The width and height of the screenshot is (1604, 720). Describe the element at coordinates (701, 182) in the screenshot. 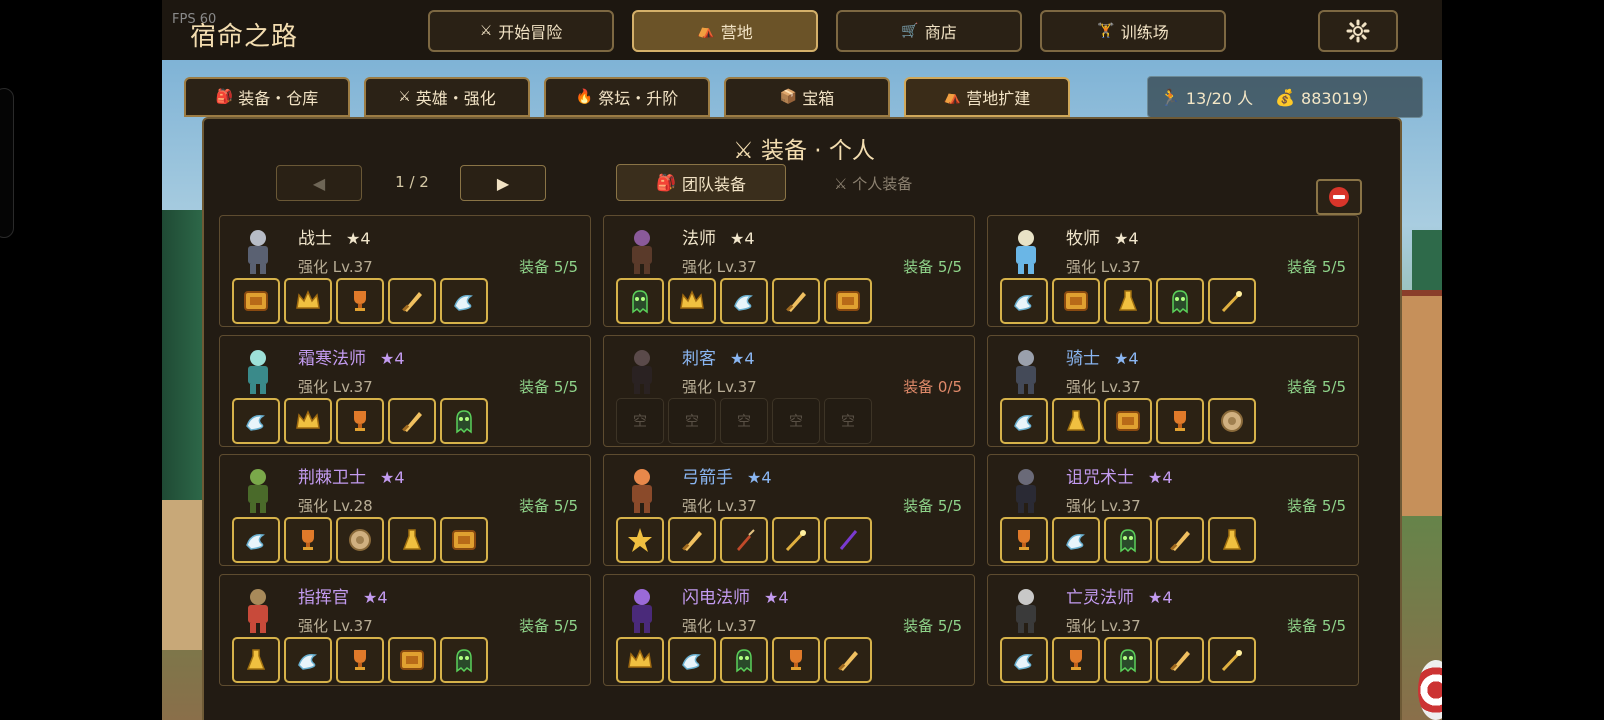

I see `team-equipment-tab: 🎒 团队装备` at that location.